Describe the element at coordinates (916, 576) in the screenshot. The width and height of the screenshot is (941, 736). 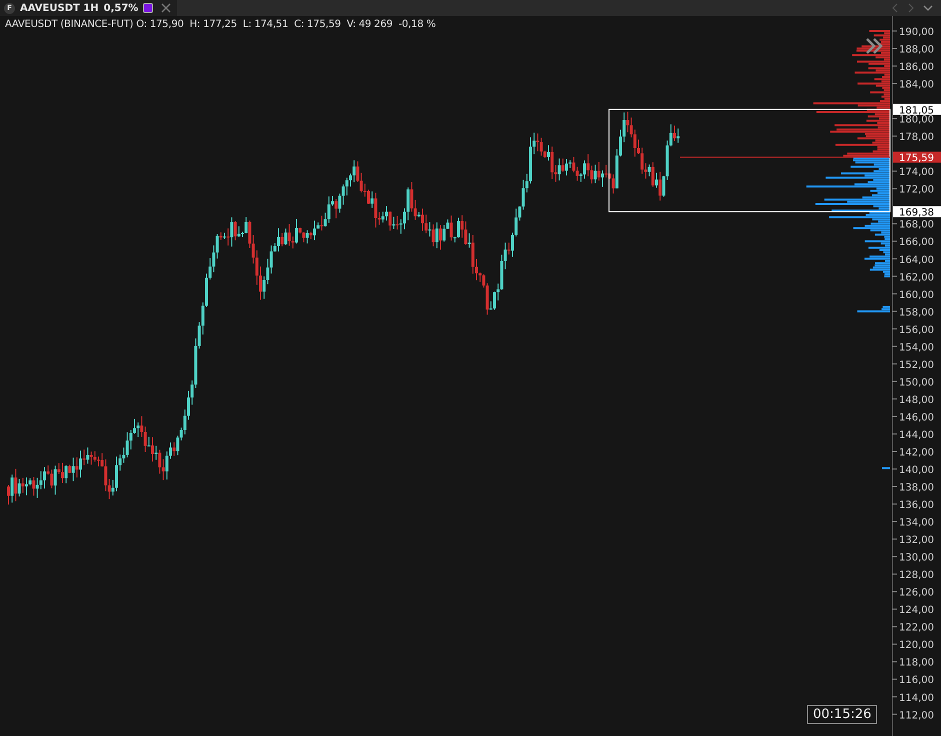
I see `price-label: 128,00` at that location.